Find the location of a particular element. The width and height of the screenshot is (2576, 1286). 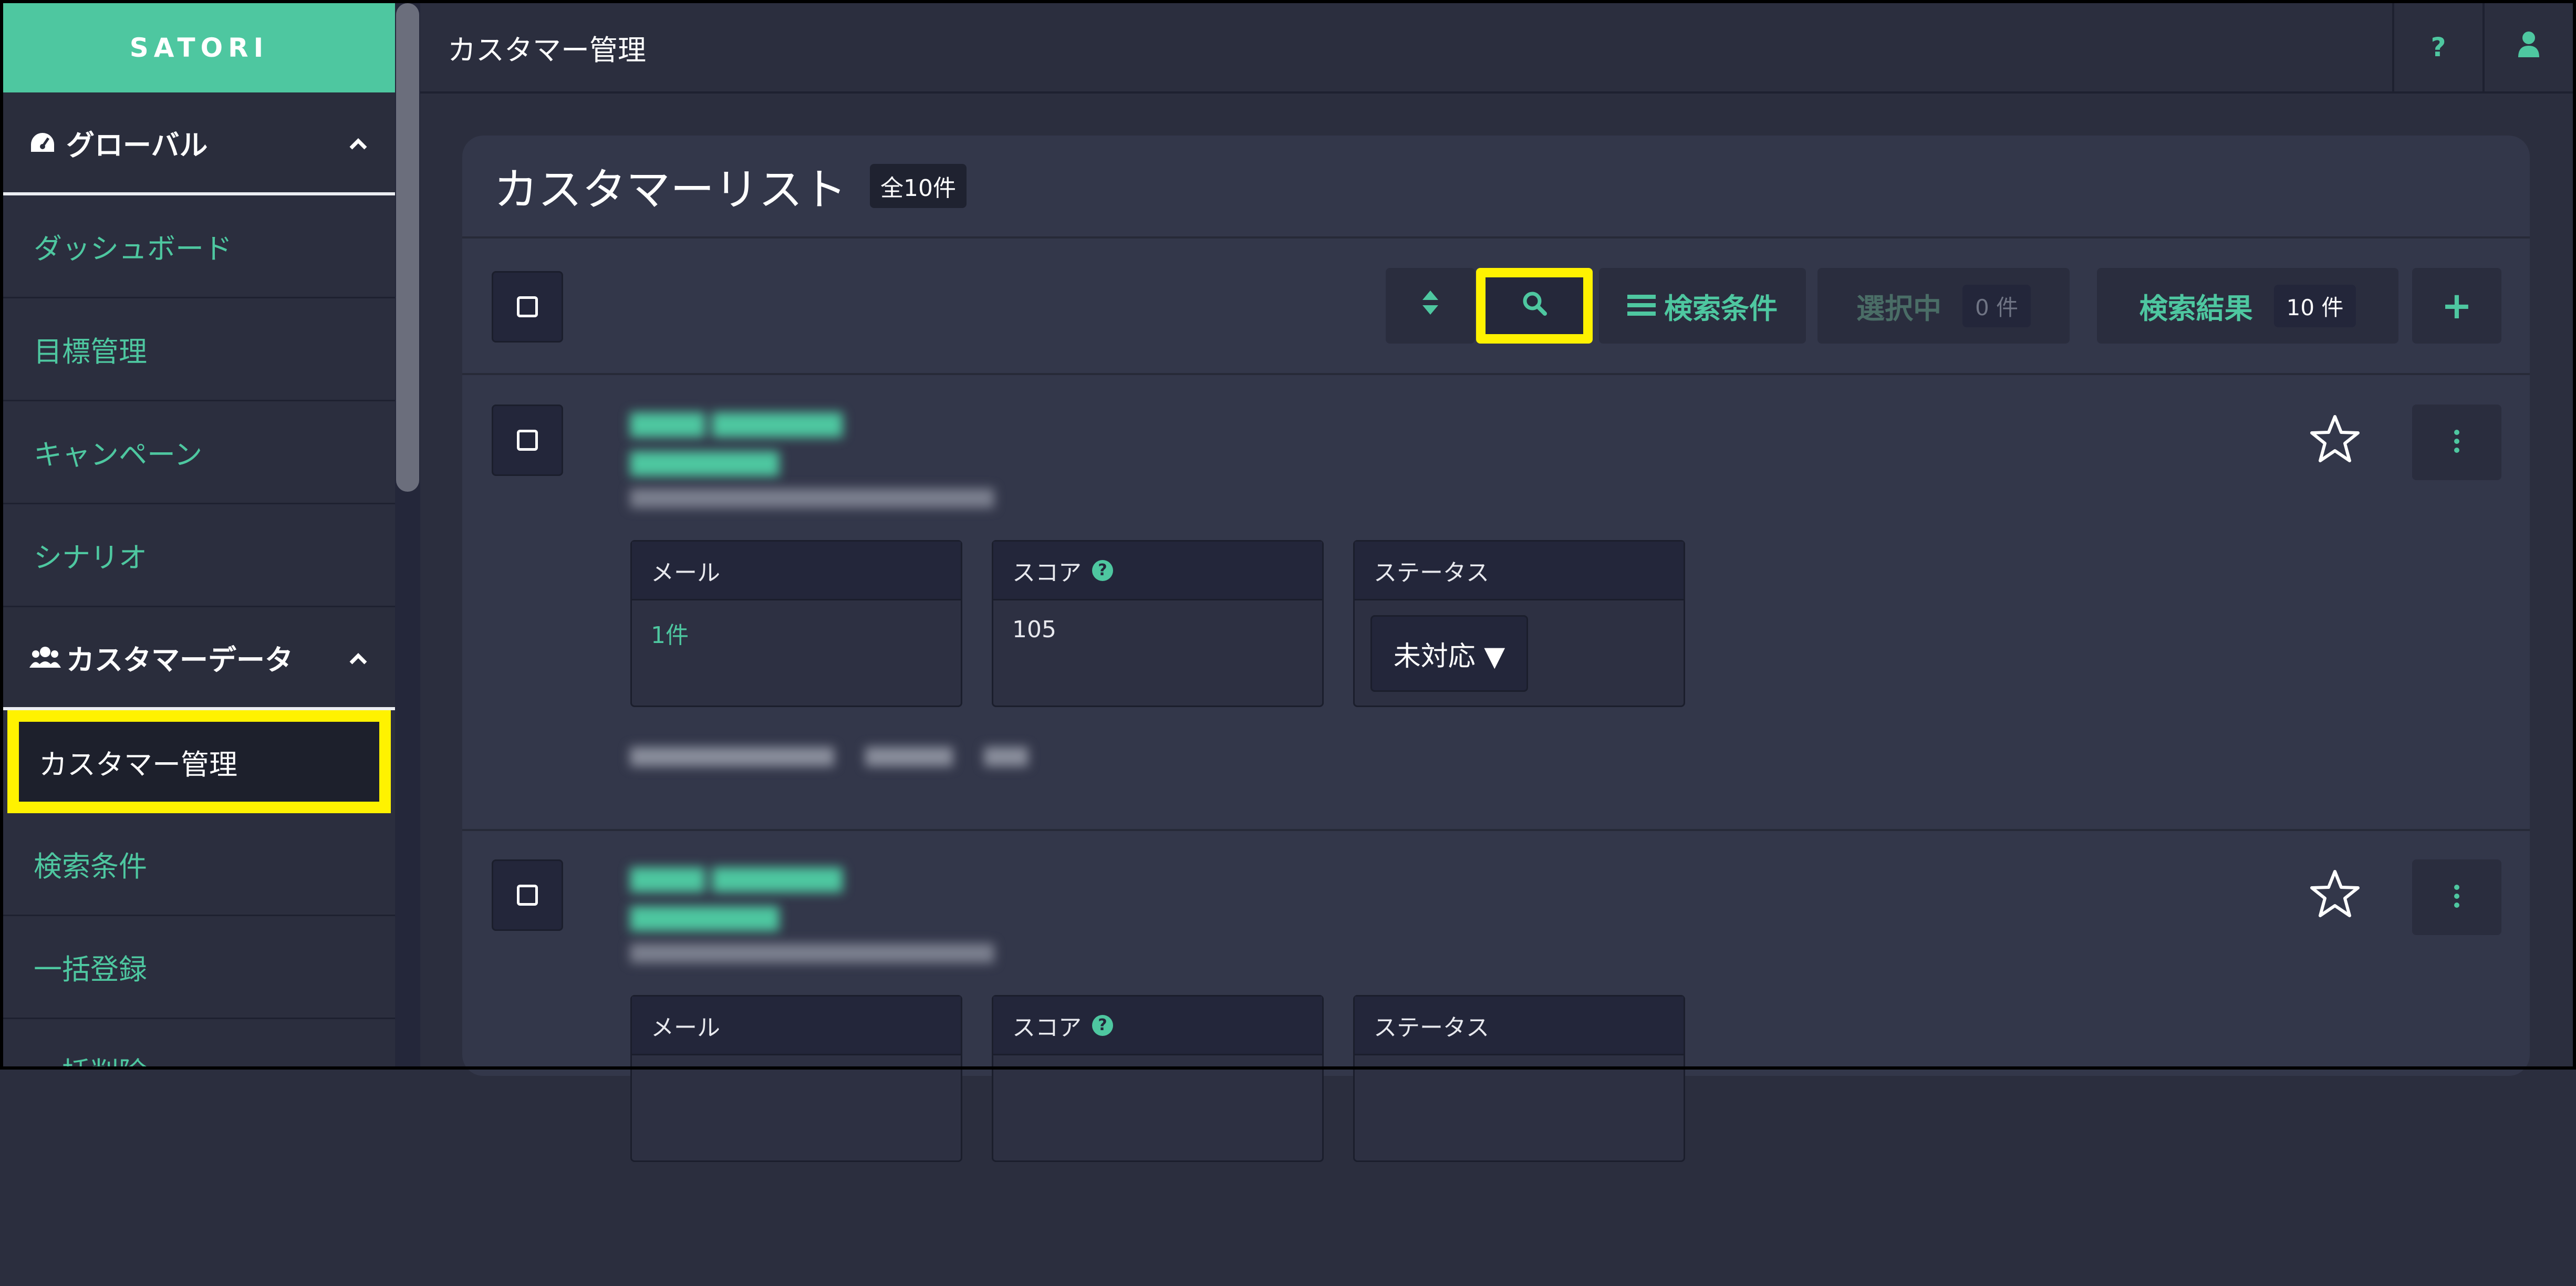

sidebar-item-search-conditions: 検索条件 is located at coordinates (199, 864).